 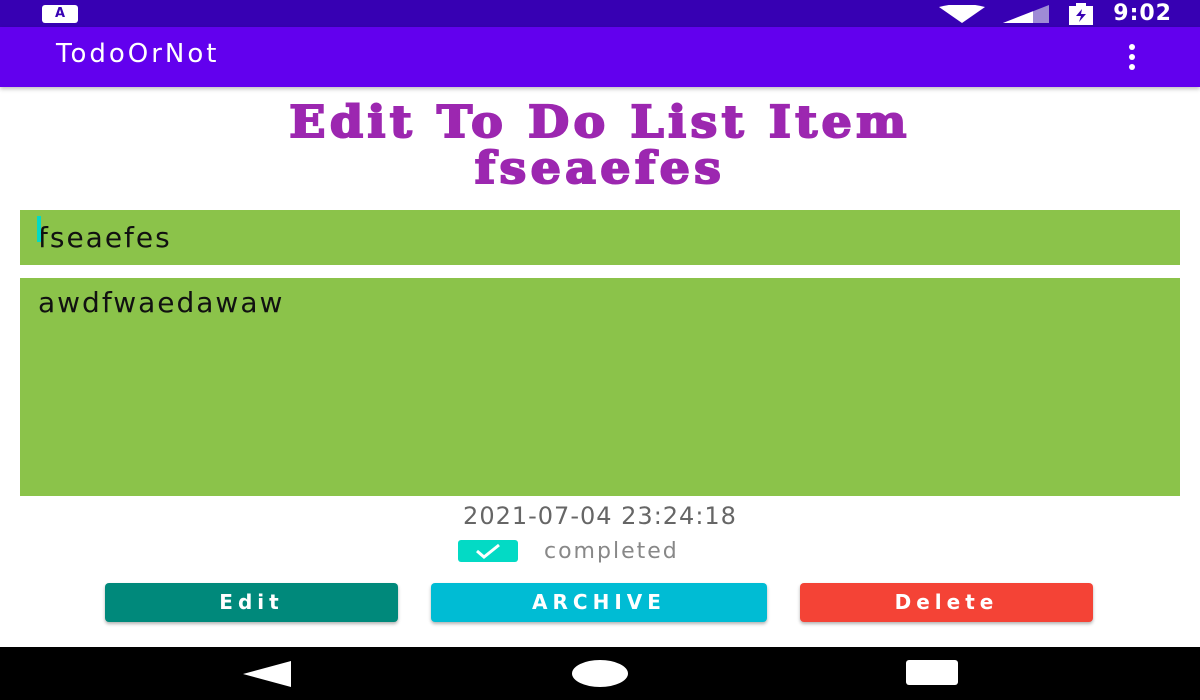 I want to click on heading-line-2: fseaefes, so click(x=600, y=168).